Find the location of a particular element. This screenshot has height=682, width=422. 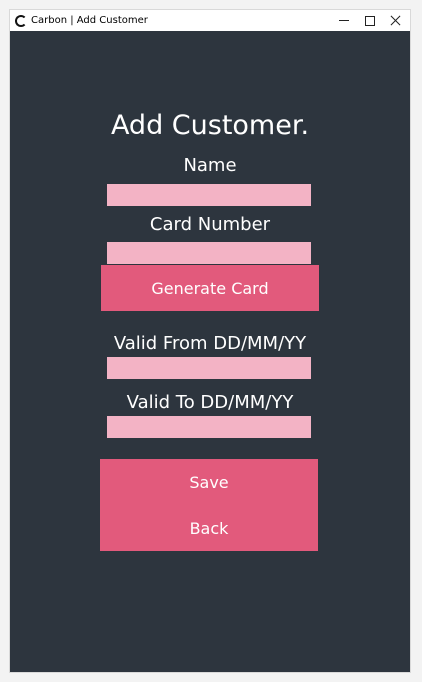

valid-from-label: Valid From DD/MM/YY is located at coordinates (210, 343).